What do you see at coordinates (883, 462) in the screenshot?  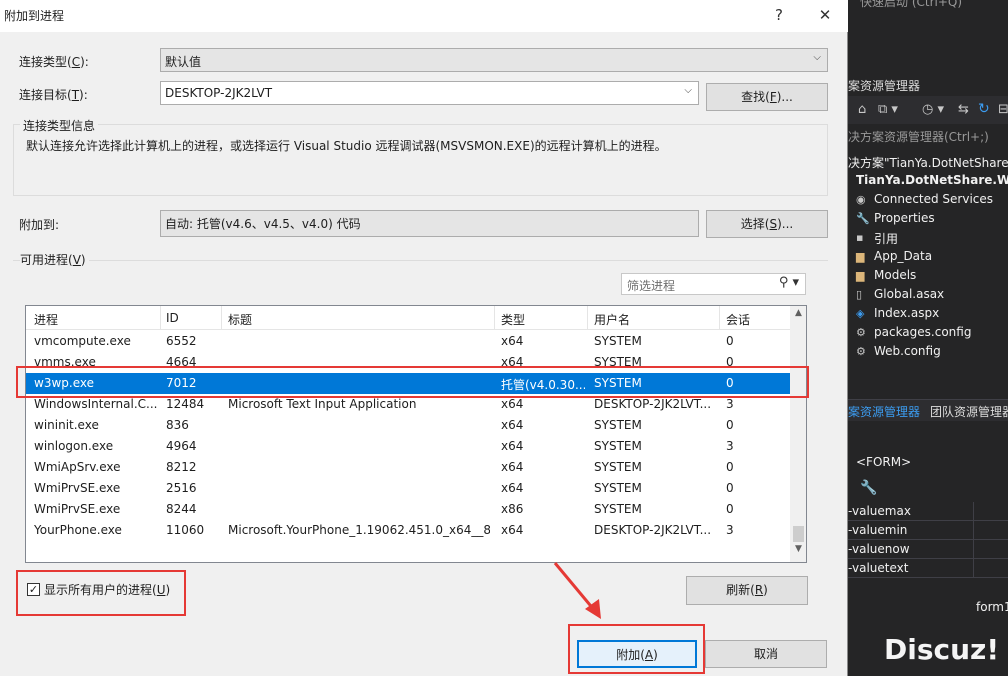 I see `properties-object: <FORM>` at bounding box center [883, 462].